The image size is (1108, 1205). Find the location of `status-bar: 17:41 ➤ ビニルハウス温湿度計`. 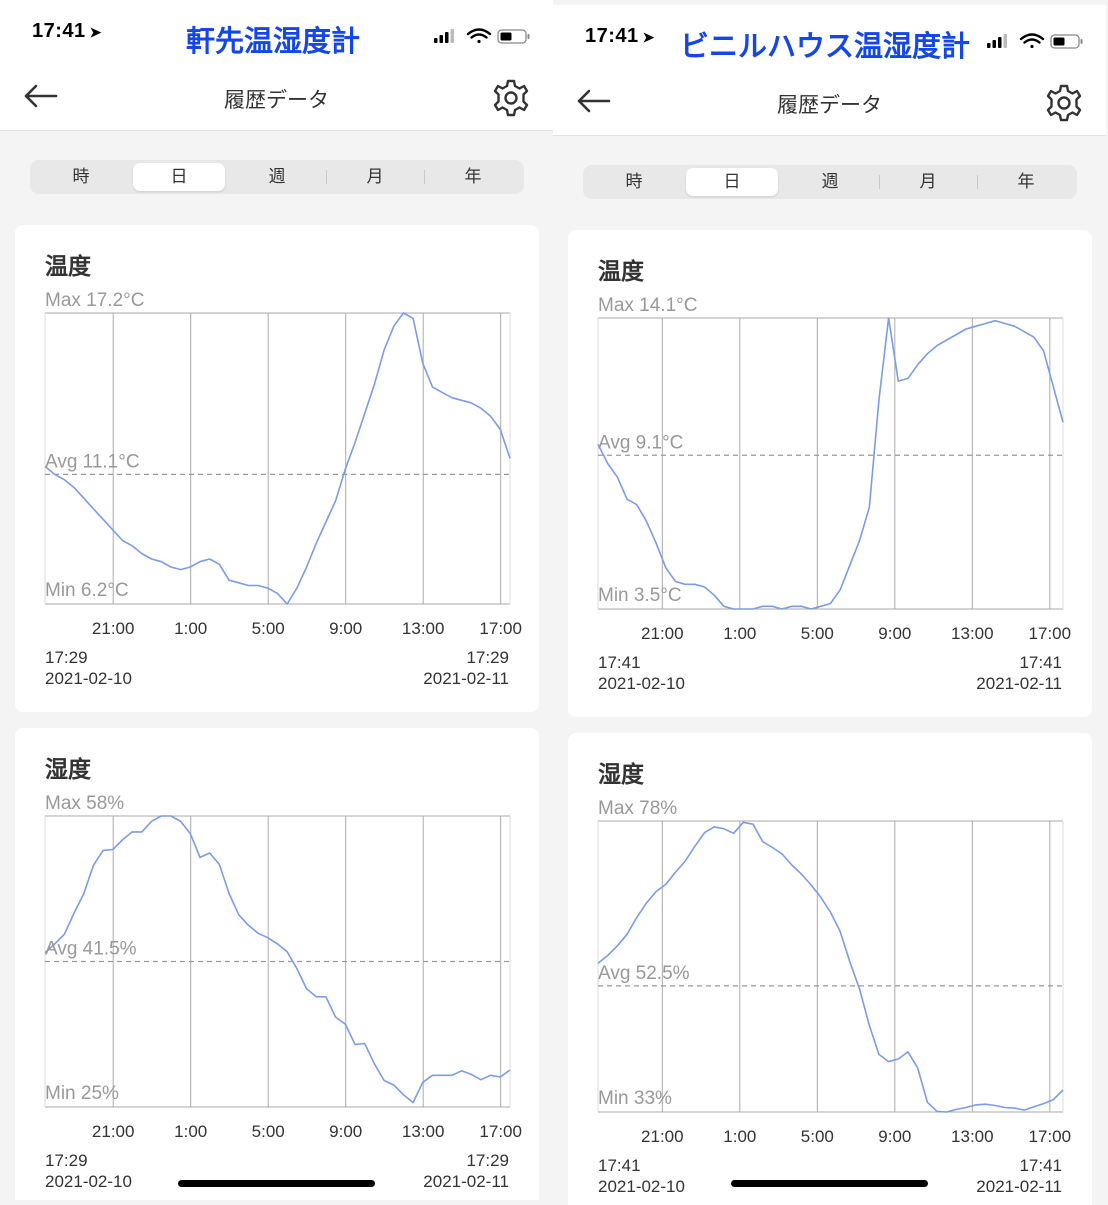

status-bar: 17:41 ➤ ビニルハウス温湿度計 is located at coordinates (829, 40).